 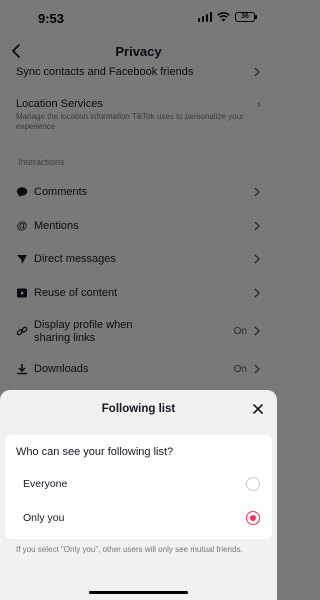 I want to click on sheet-title: Following list, so click(x=138, y=409).